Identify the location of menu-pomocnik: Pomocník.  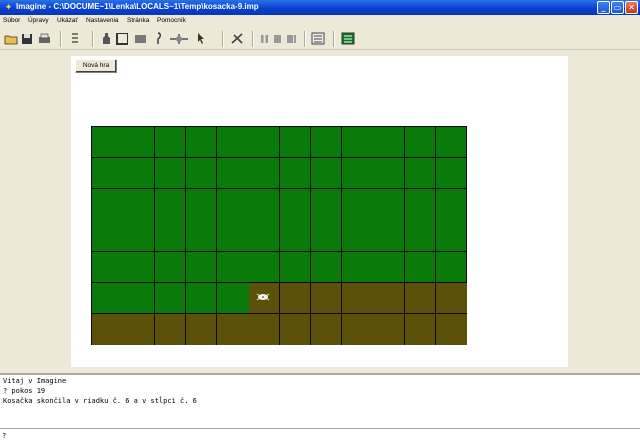
(171, 20).